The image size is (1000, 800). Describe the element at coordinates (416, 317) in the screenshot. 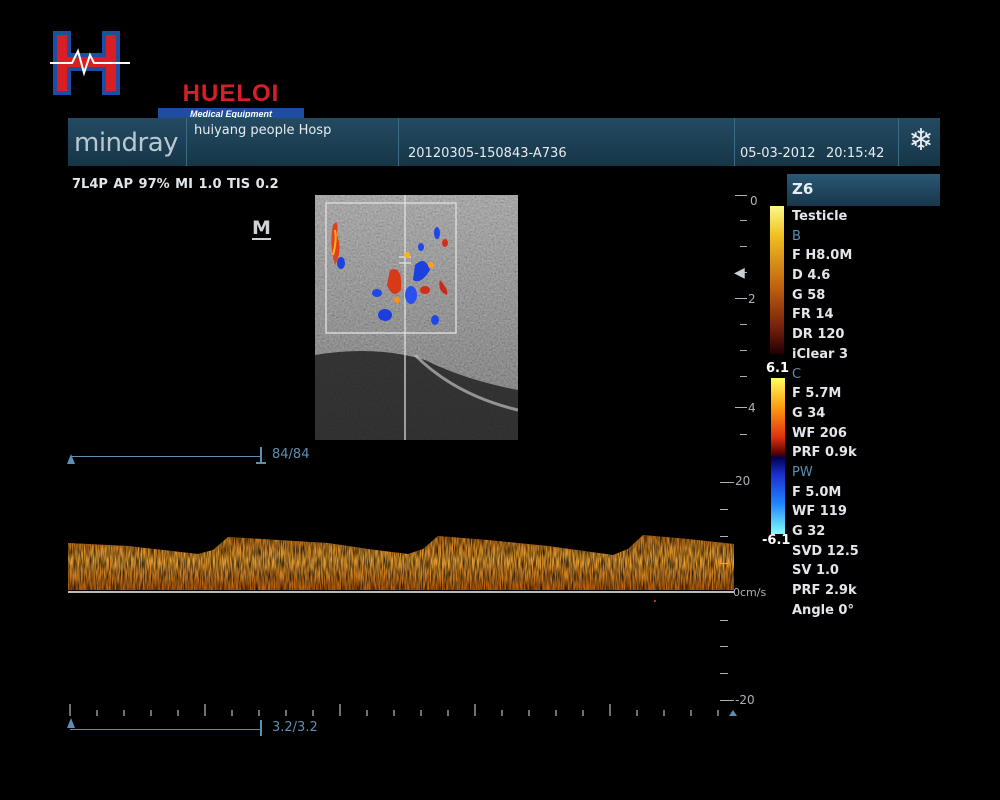

I see `bmode-color-doppler-image` at that location.